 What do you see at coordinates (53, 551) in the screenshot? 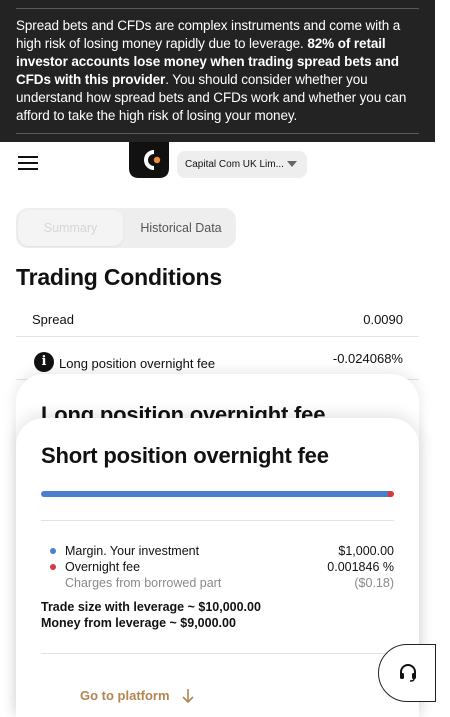
I see `margin-dot` at bounding box center [53, 551].